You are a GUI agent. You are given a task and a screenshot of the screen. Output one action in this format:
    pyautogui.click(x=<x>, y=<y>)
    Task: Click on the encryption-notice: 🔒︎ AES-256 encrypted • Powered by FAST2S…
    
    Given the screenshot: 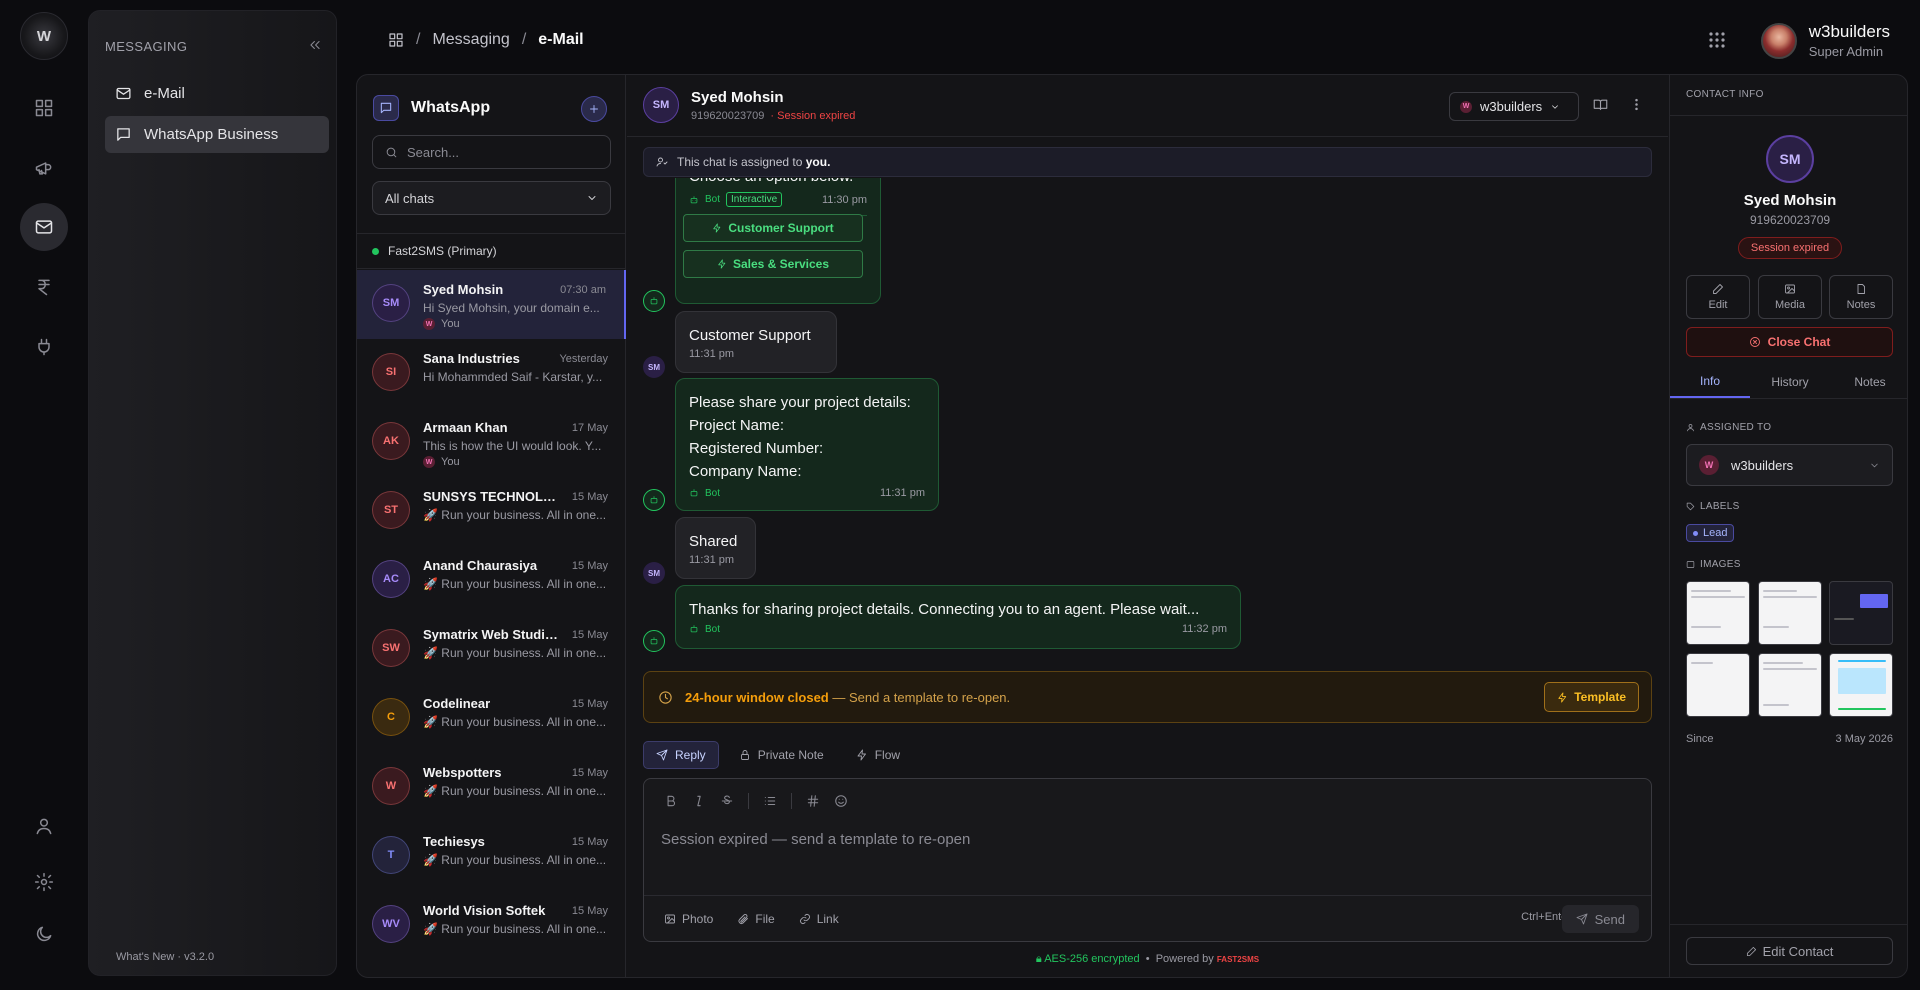 What is the action you would take?
    pyautogui.click(x=1147, y=959)
    